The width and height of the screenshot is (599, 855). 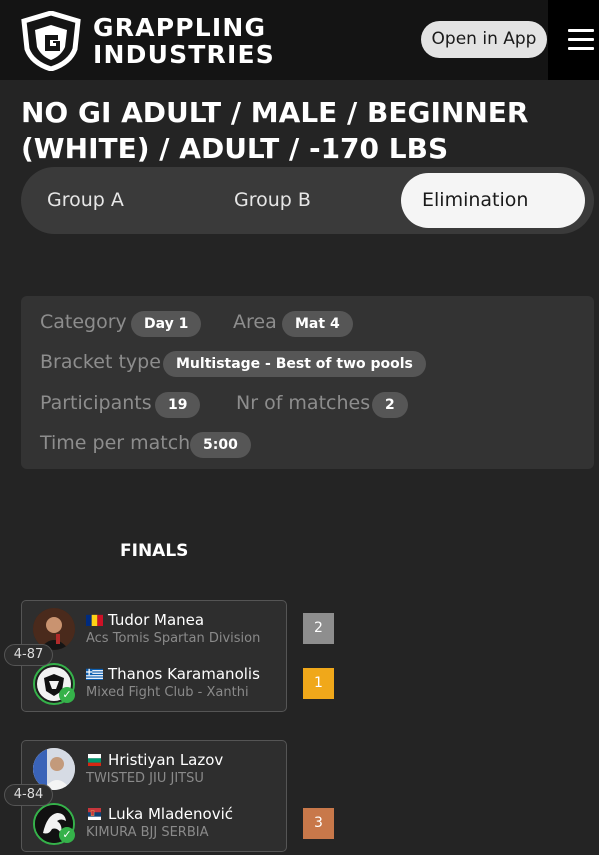 I want to click on fighter-name: Tudor Manea, so click(x=145, y=620).